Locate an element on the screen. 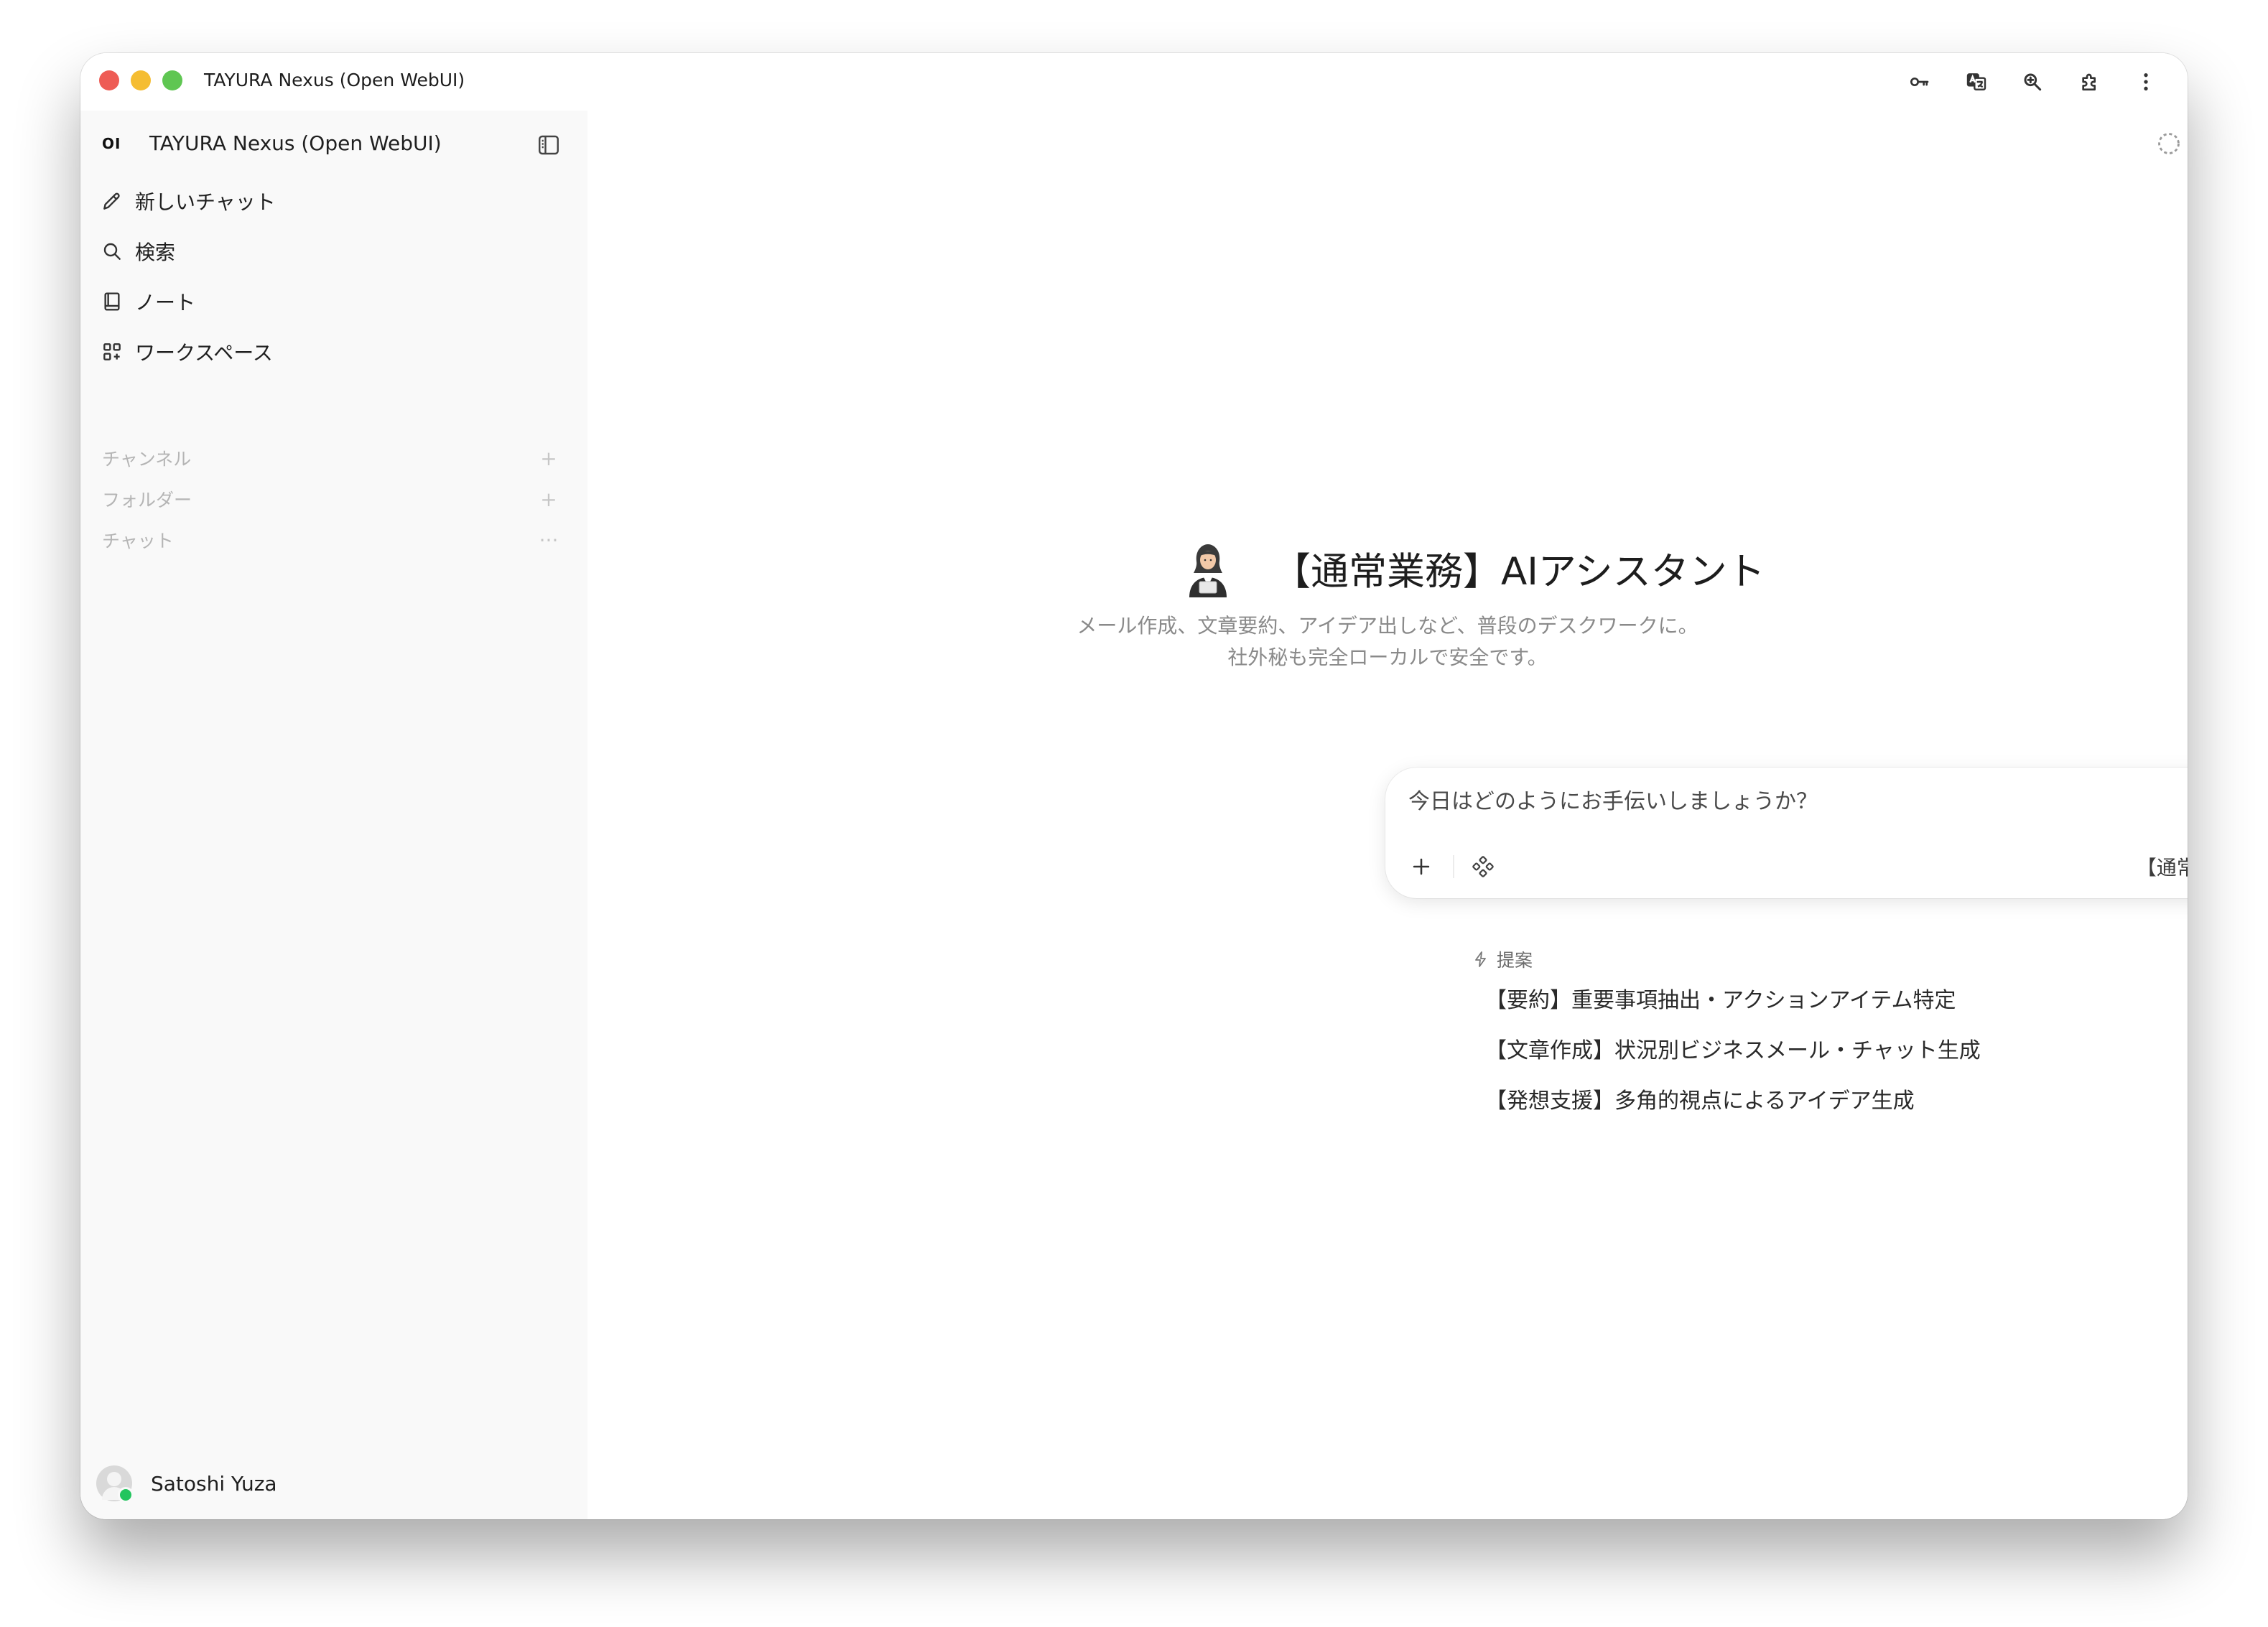 The height and width of the screenshot is (1627, 2268). online-status-indicator is located at coordinates (126, 1495).